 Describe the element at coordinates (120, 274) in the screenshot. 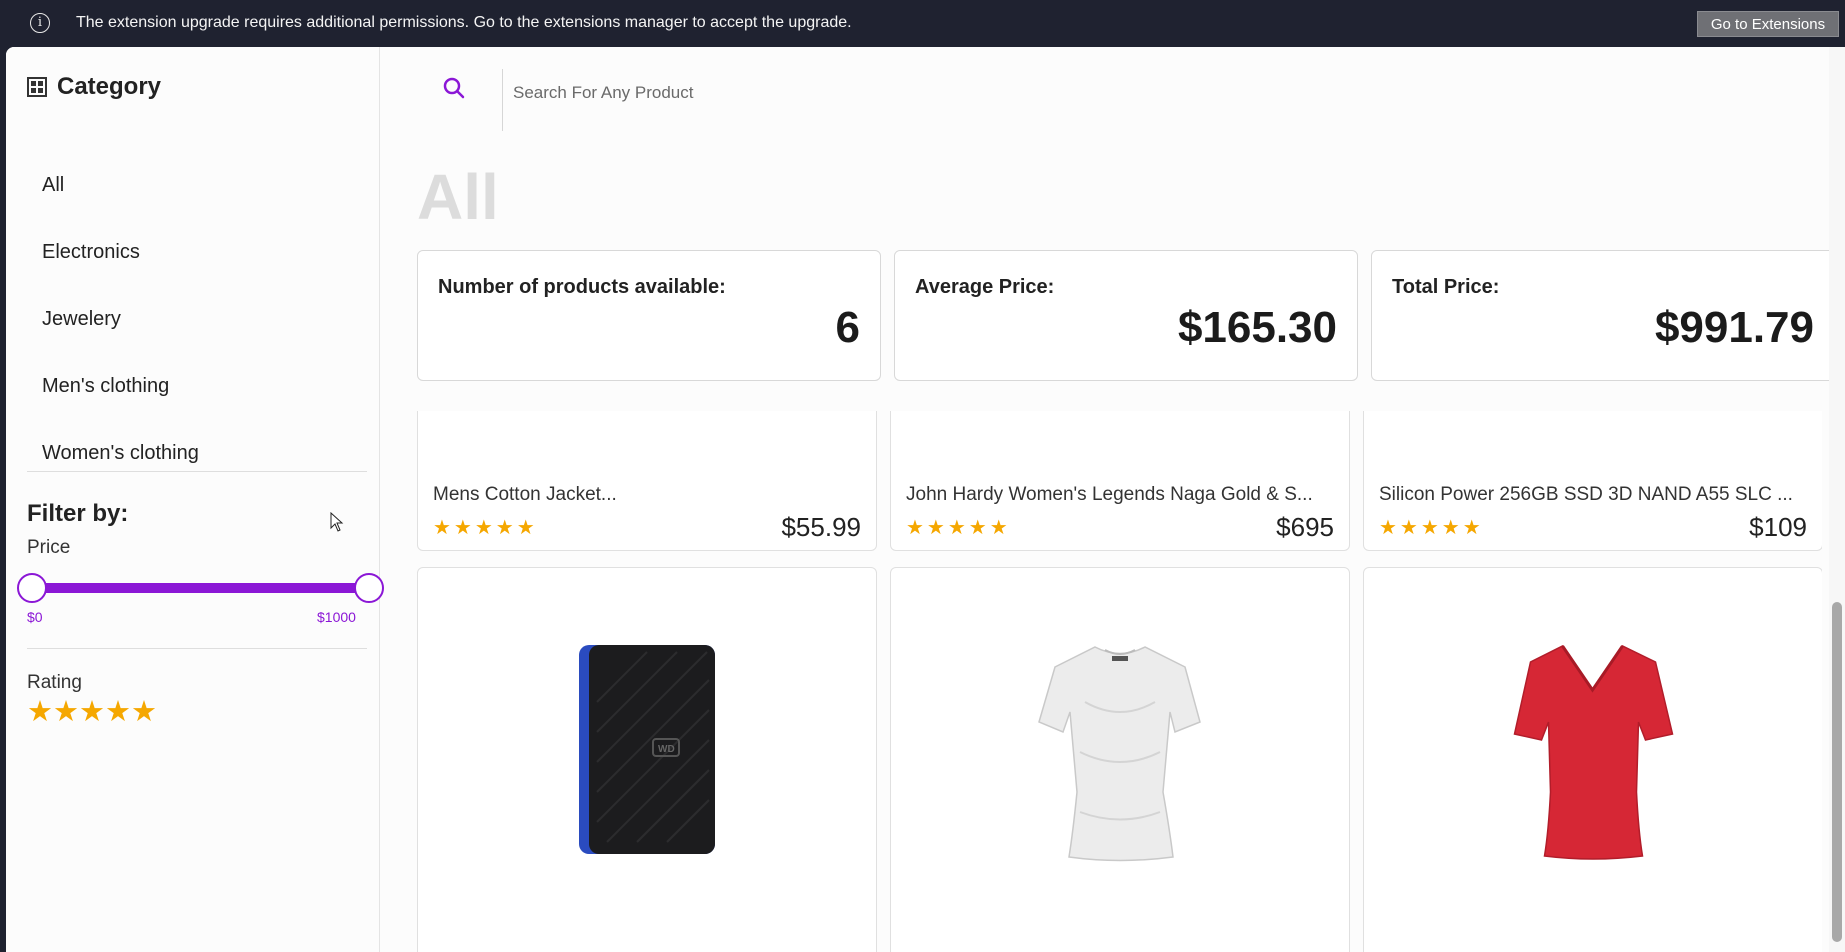

I see `category-item-electronics: Electronics` at that location.